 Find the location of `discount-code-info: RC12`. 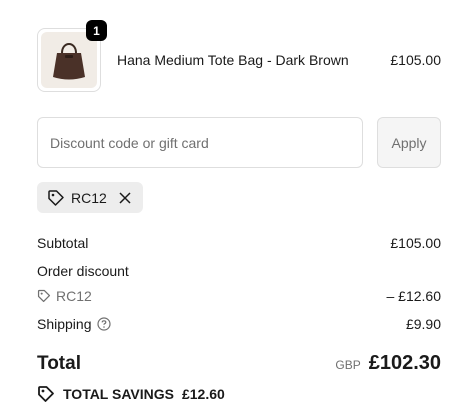

discount-code-info: RC12 is located at coordinates (64, 296).